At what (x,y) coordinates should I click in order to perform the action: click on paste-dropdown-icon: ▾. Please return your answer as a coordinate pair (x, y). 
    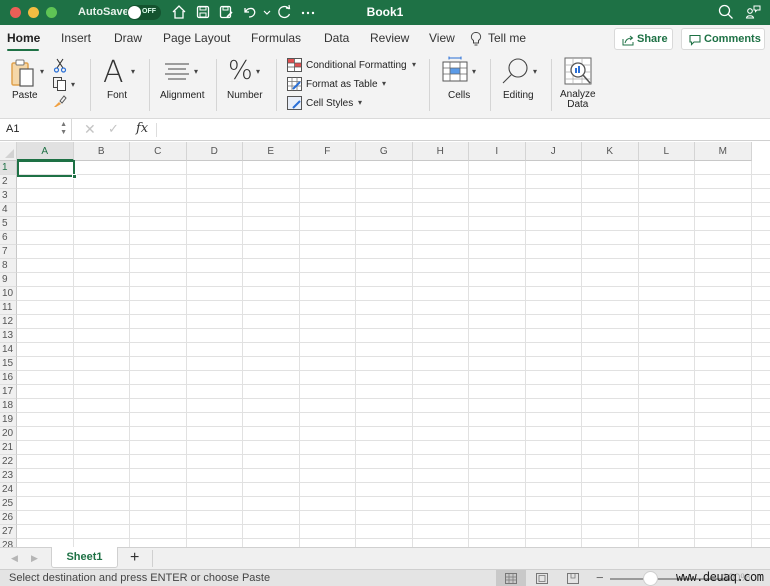
    Looking at the image, I should click on (42, 71).